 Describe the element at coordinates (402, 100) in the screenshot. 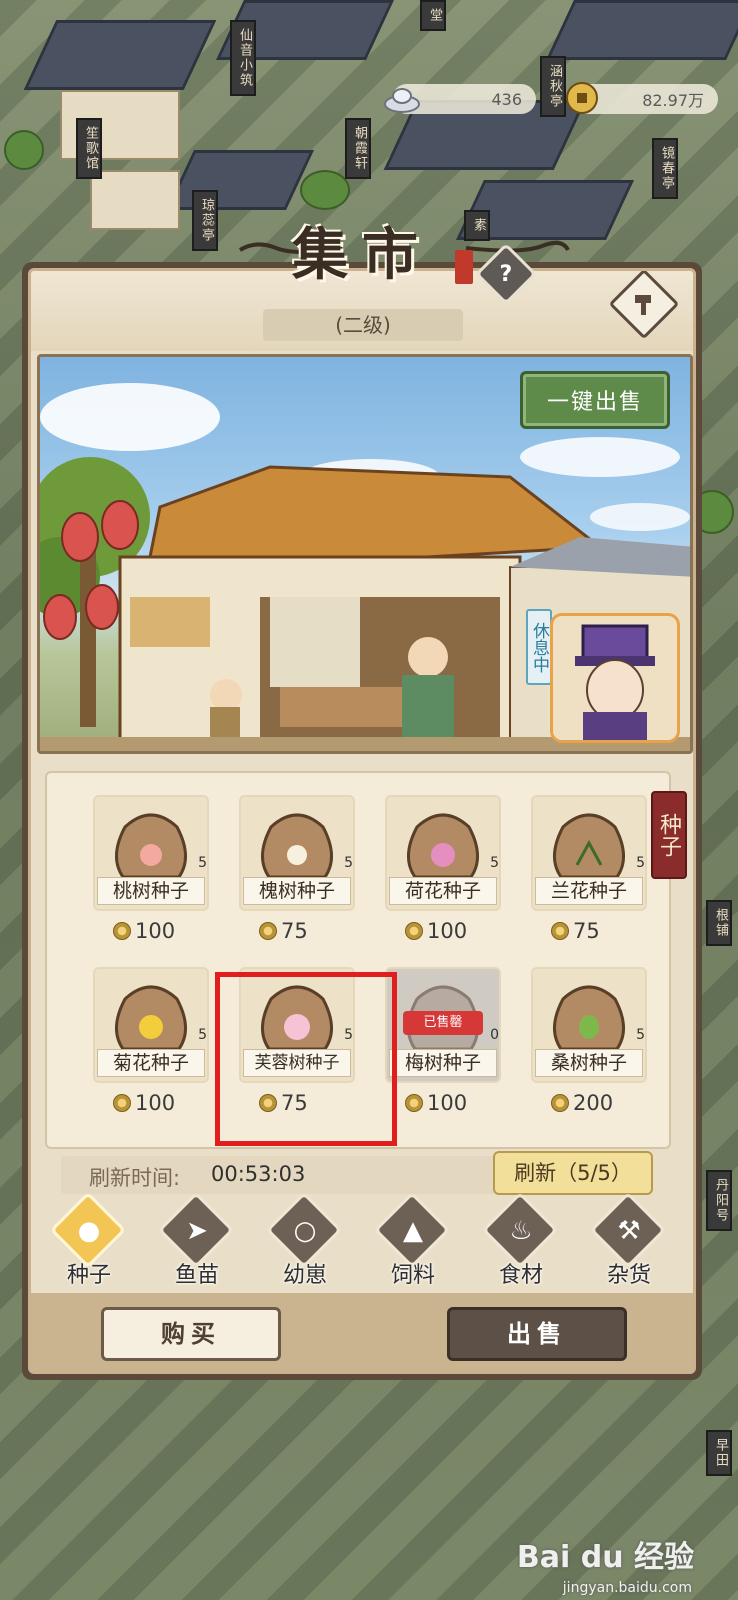

I see `silver-ingot-icon` at that location.